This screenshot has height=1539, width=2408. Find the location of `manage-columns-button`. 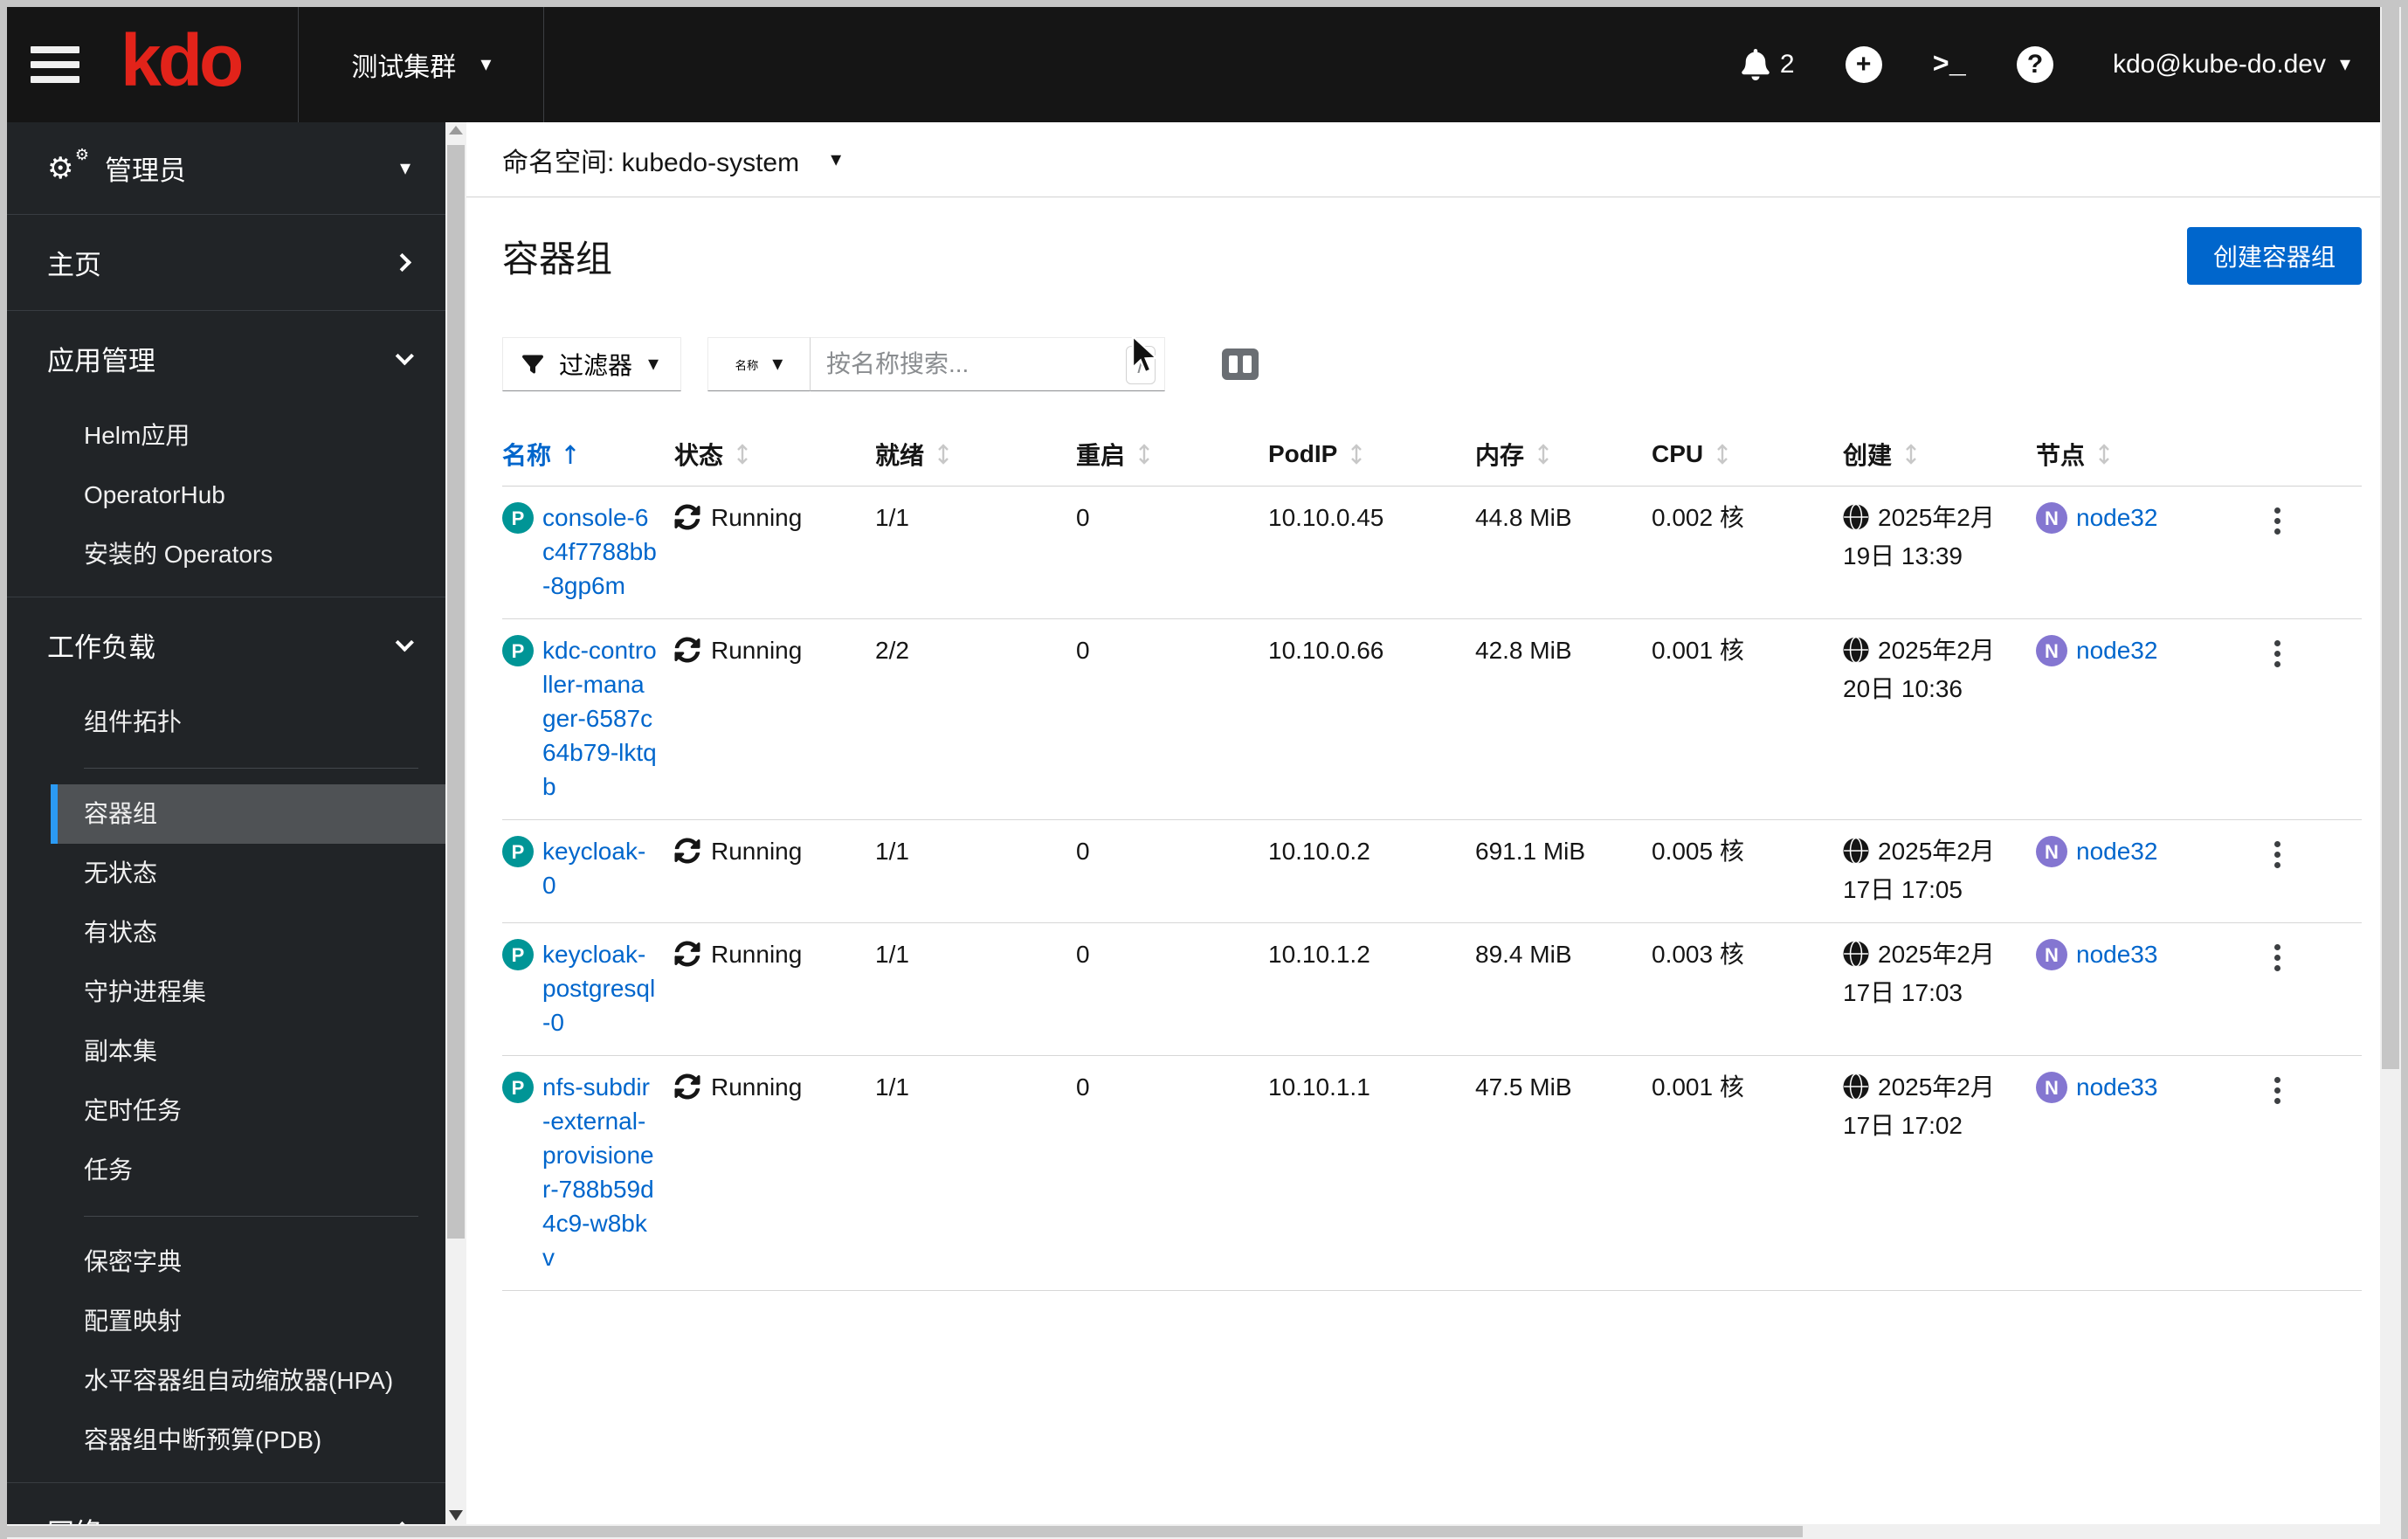

manage-columns-button is located at coordinates (1240, 364).